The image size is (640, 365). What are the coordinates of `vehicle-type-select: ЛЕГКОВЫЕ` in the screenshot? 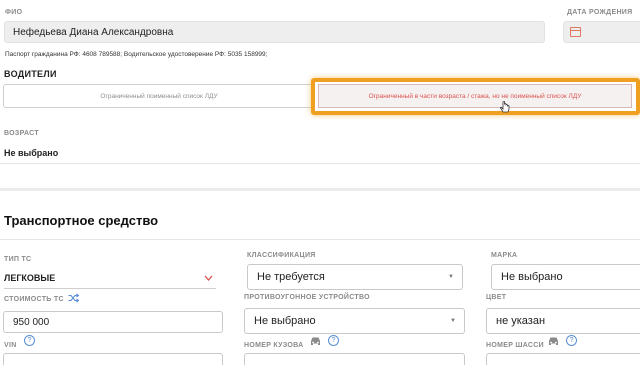 It's located at (110, 278).